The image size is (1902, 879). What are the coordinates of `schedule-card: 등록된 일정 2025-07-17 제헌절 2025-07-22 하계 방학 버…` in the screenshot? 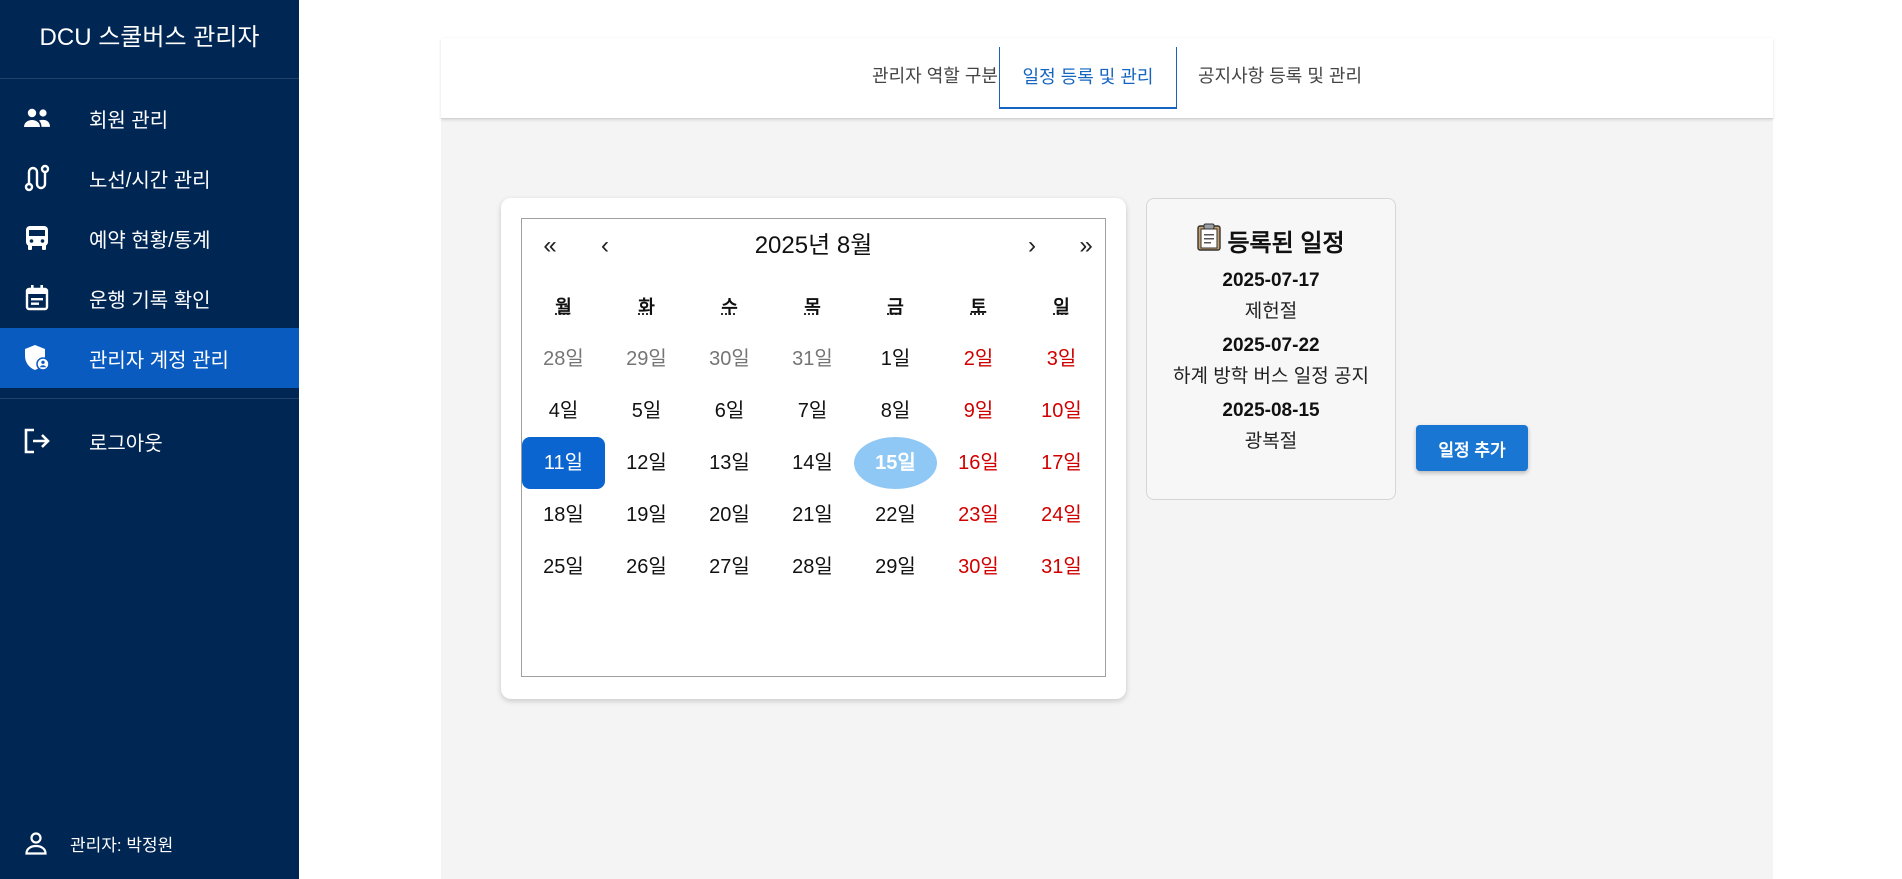 It's located at (1271, 349).